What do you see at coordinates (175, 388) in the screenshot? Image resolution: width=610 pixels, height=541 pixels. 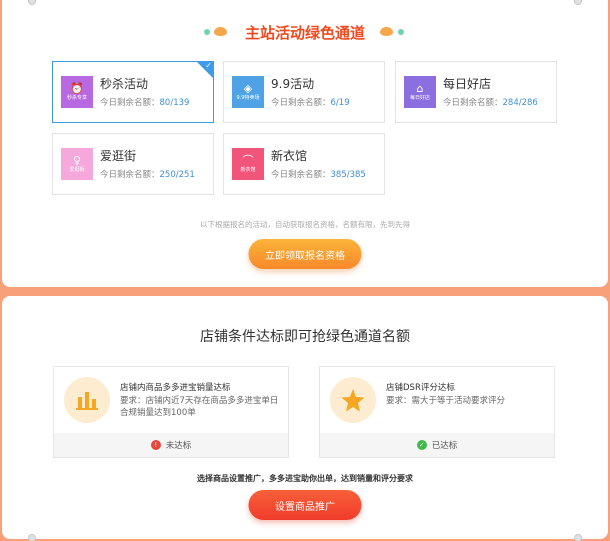 I see `condition-title: 店铺内商品多多进宝销量达标` at bounding box center [175, 388].